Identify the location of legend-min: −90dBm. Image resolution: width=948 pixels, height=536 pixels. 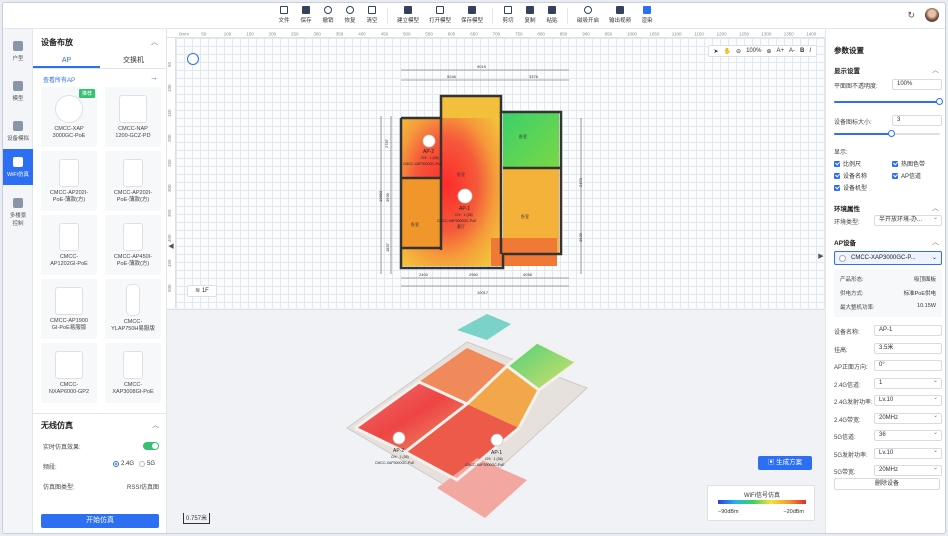
(728, 512).